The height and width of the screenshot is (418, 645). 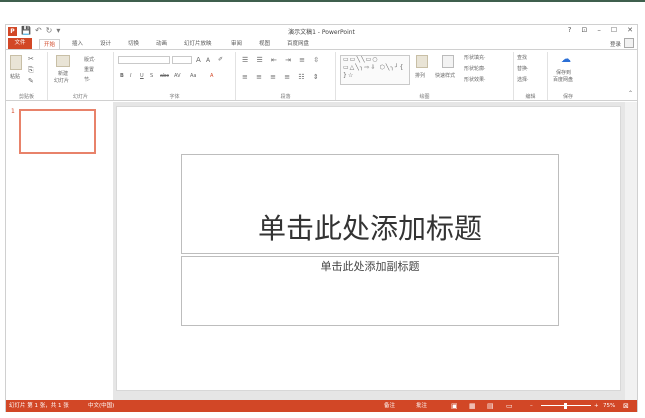 What do you see at coordinates (90, 59) in the screenshot?
I see `layout-button: 版式·` at bounding box center [90, 59].